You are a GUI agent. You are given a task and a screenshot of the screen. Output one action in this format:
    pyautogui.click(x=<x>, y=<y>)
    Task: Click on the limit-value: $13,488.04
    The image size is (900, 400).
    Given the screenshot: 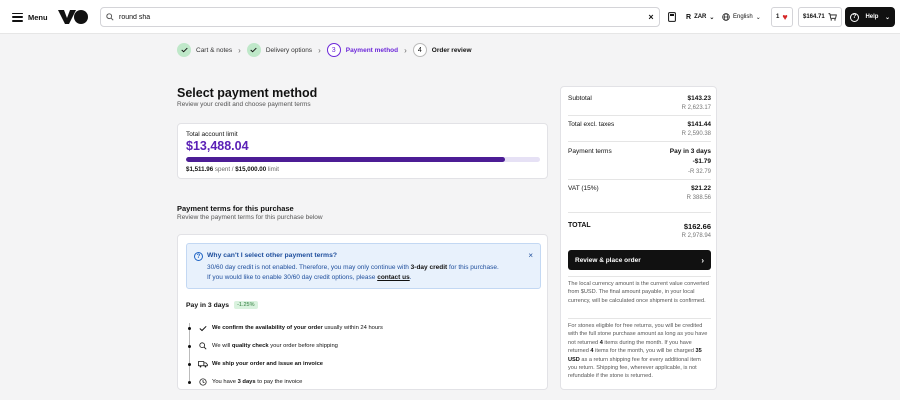 What is the action you would take?
    pyautogui.click(x=217, y=146)
    